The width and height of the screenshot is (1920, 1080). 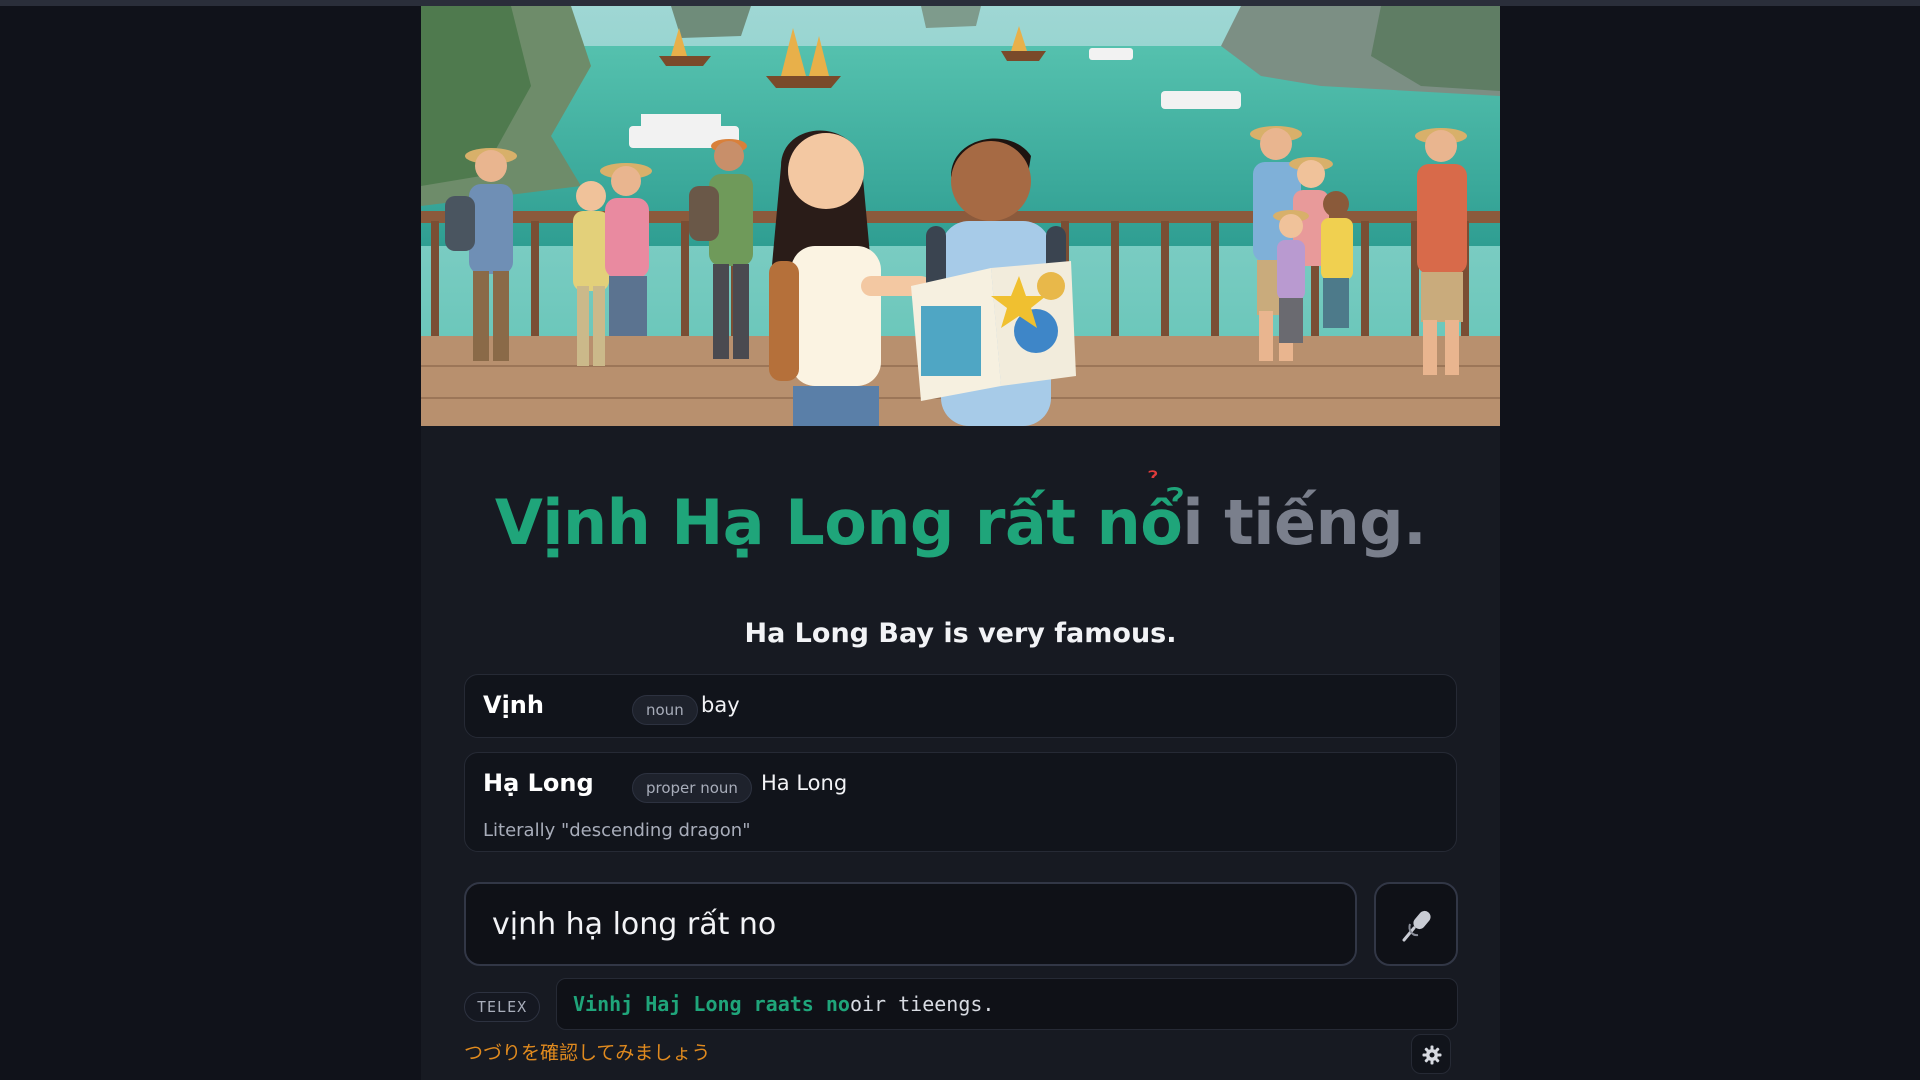 What do you see at coordinates (922, 1004) in the screenshot?
I see `telex-remaining: oir tieengs.` at bounding box center [922, 1004].